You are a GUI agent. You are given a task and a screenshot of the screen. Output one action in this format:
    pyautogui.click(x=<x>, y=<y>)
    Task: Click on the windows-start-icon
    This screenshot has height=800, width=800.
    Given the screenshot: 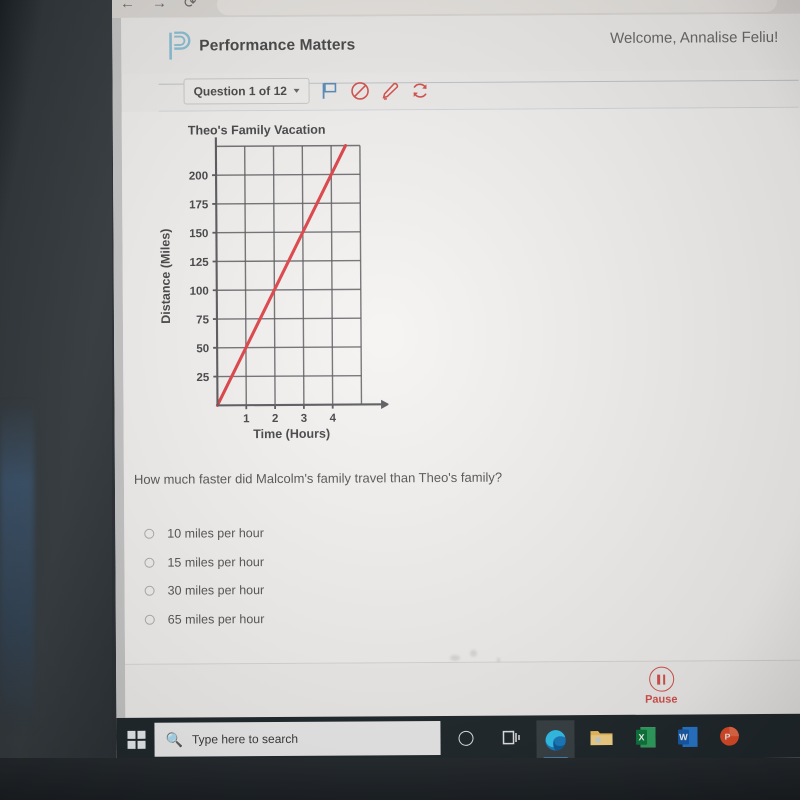 What is the action you would take?
    pyautogui.click(x=136, y=740)
    